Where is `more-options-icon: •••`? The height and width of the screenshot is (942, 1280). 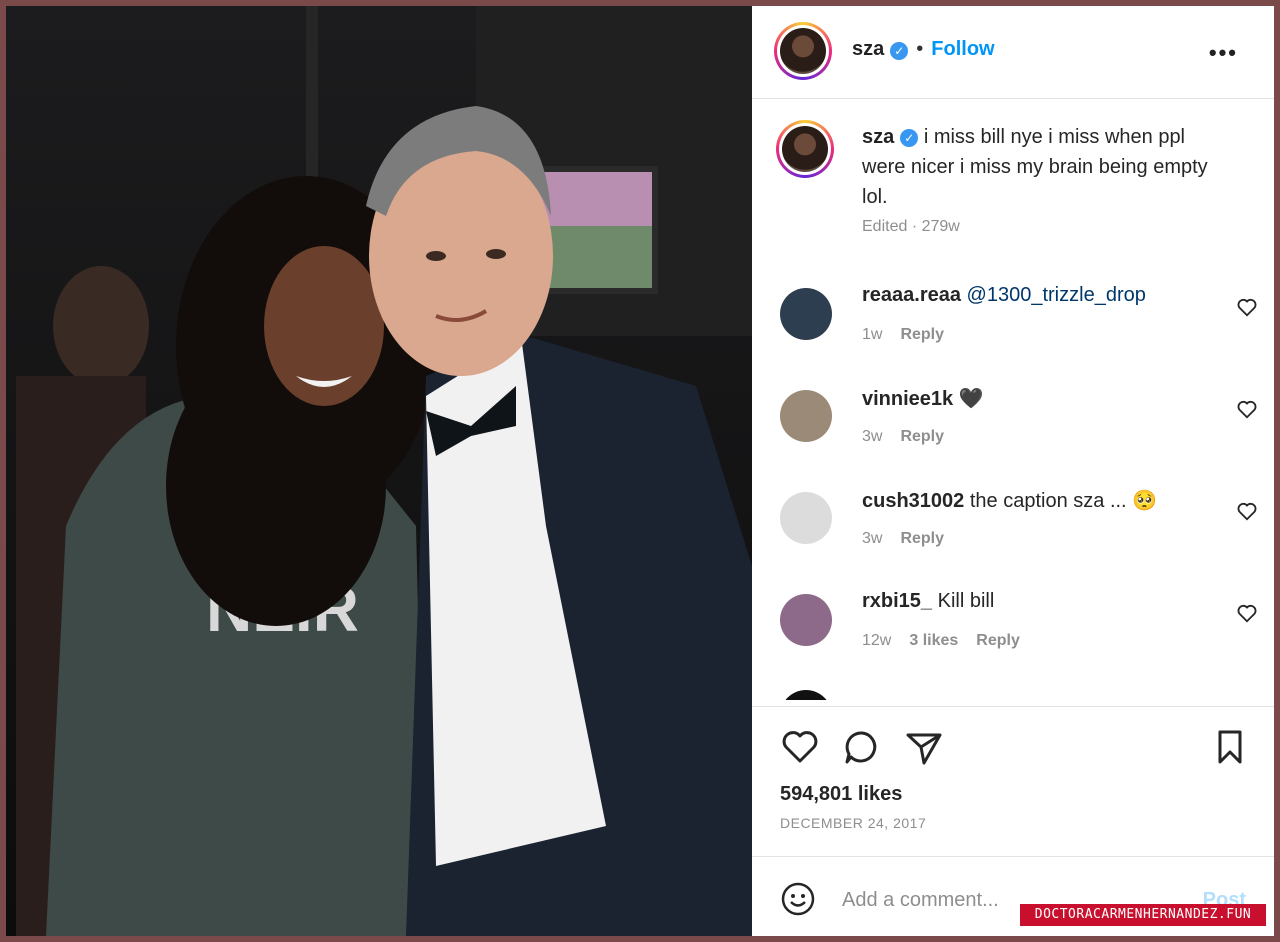 more-options-icon: ••• is located at coordinates (1223, 53).